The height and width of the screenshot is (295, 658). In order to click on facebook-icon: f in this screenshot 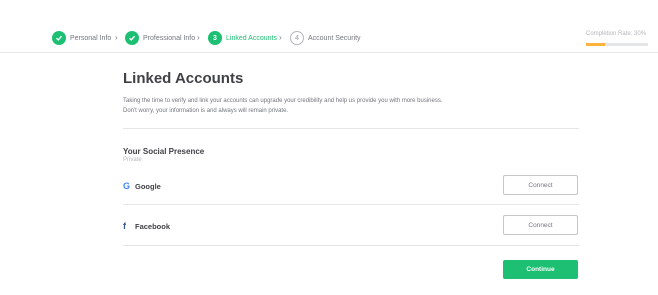, I will do `click(124, 226)`.